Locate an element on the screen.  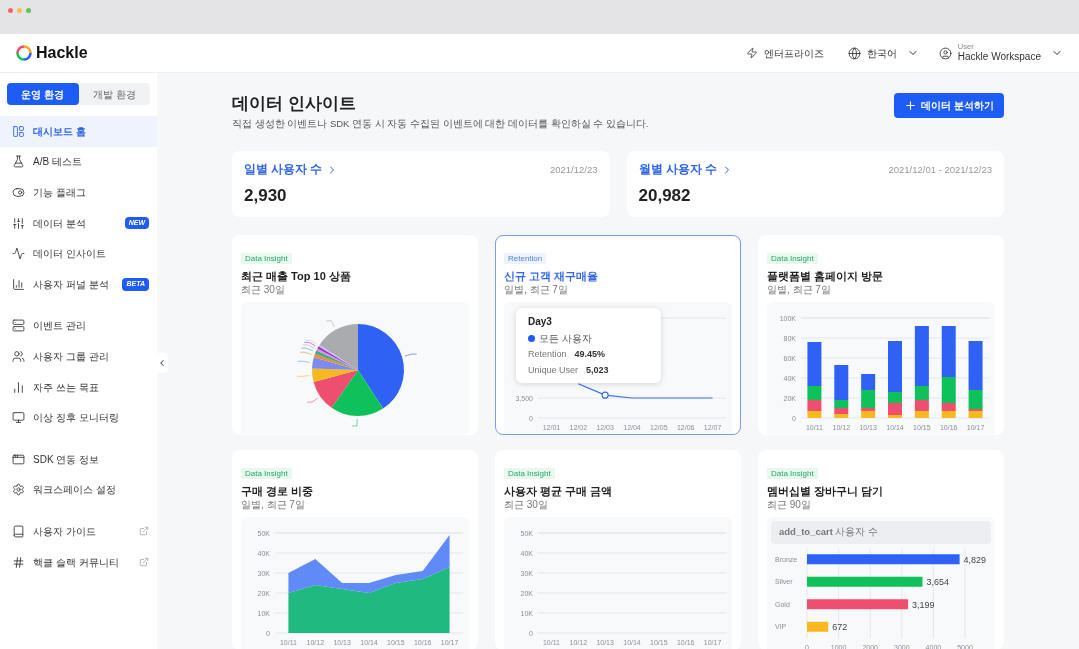
stat-value: 2,930 is located at coordinates (266, 195).